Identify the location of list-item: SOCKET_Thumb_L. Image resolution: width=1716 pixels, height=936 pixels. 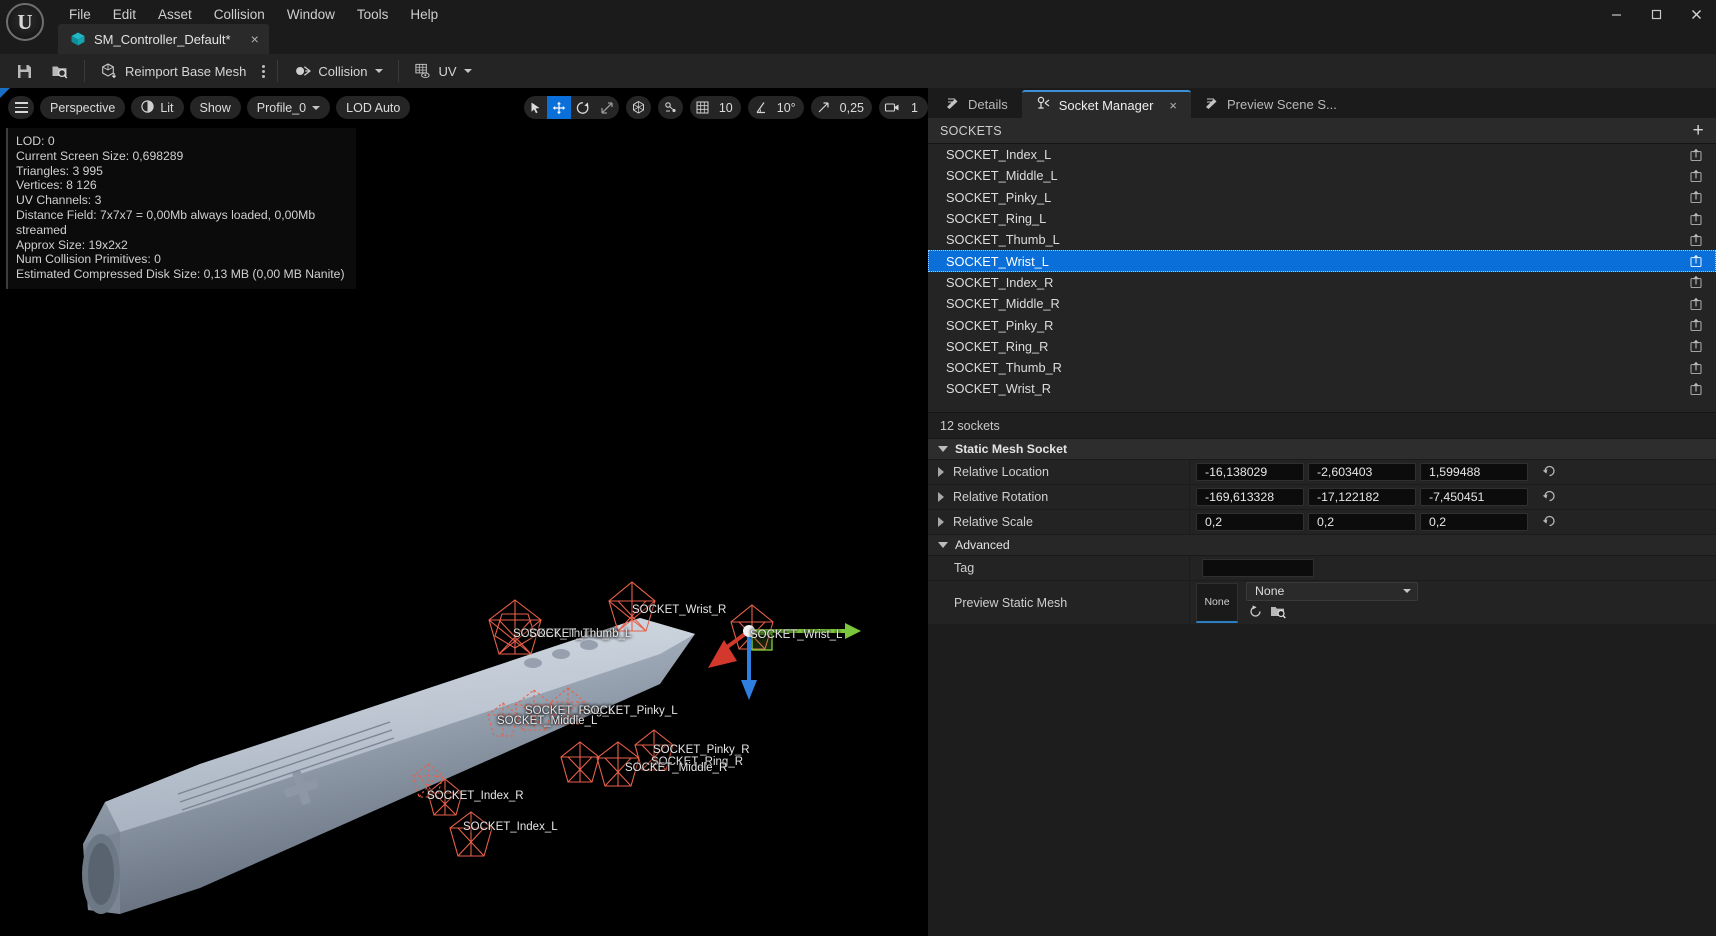
(1322, 239).